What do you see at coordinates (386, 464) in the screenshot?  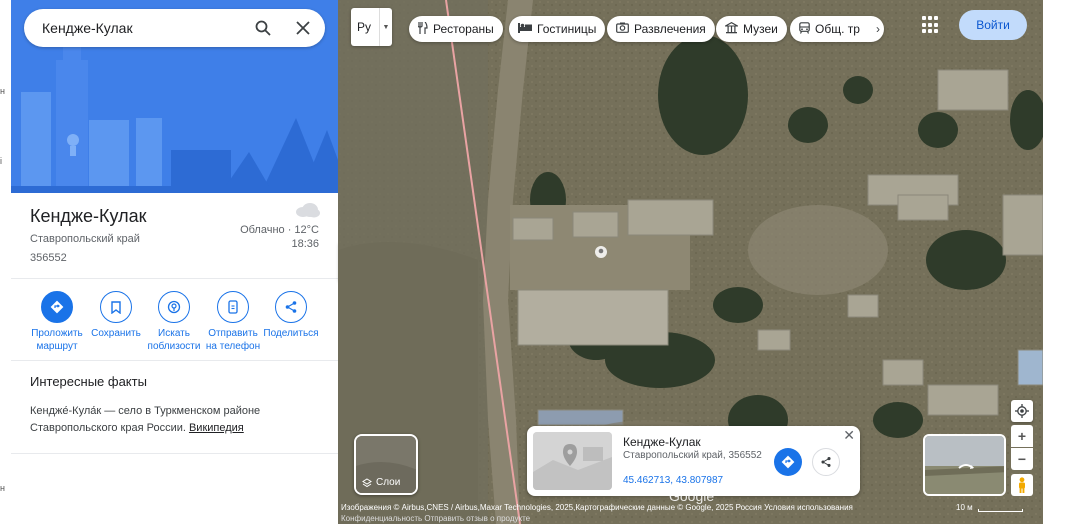 I see `layers-button: Слои` at bounding box center [386, 464].